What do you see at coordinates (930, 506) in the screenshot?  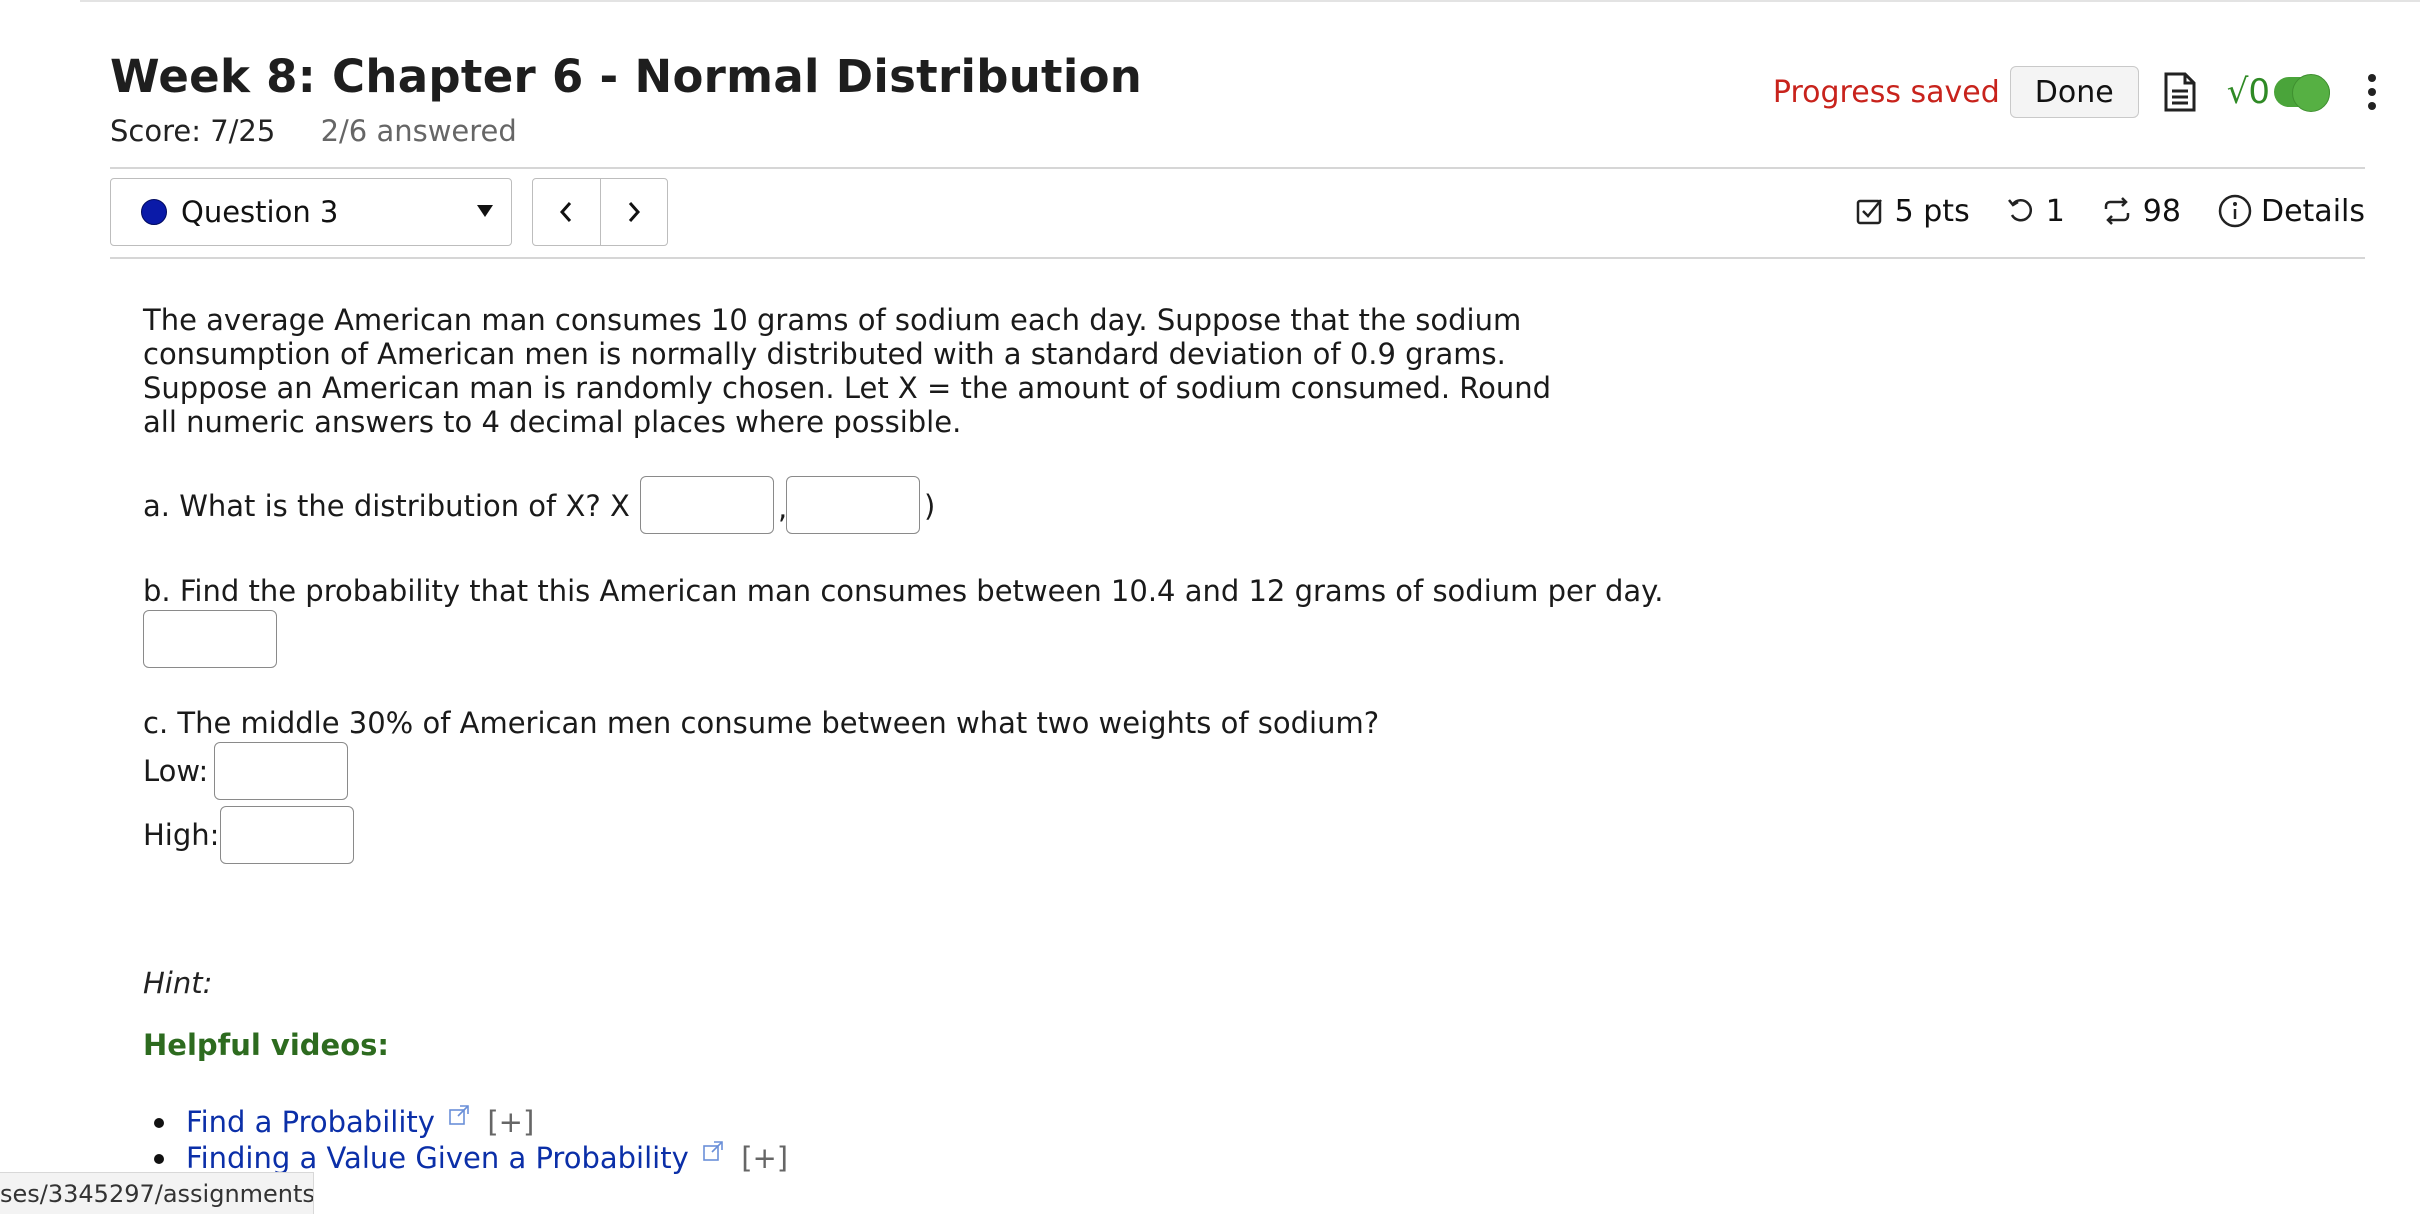 I see `close-paren: )` at bounding box center [930, 506].